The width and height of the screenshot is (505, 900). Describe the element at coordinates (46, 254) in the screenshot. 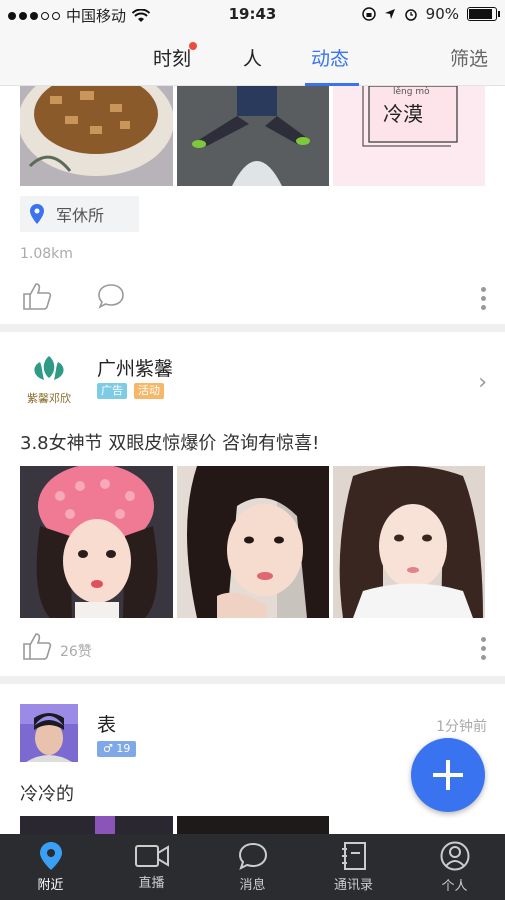

I see `distance: 1.08km` at that location.